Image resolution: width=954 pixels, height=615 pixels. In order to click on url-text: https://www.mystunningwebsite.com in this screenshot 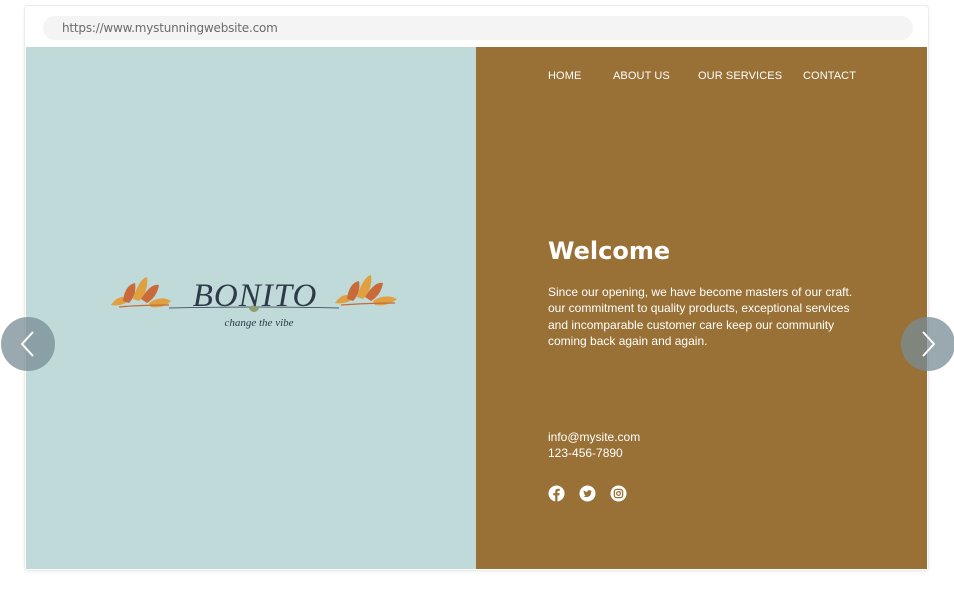, I will do `click(170, 28)`.